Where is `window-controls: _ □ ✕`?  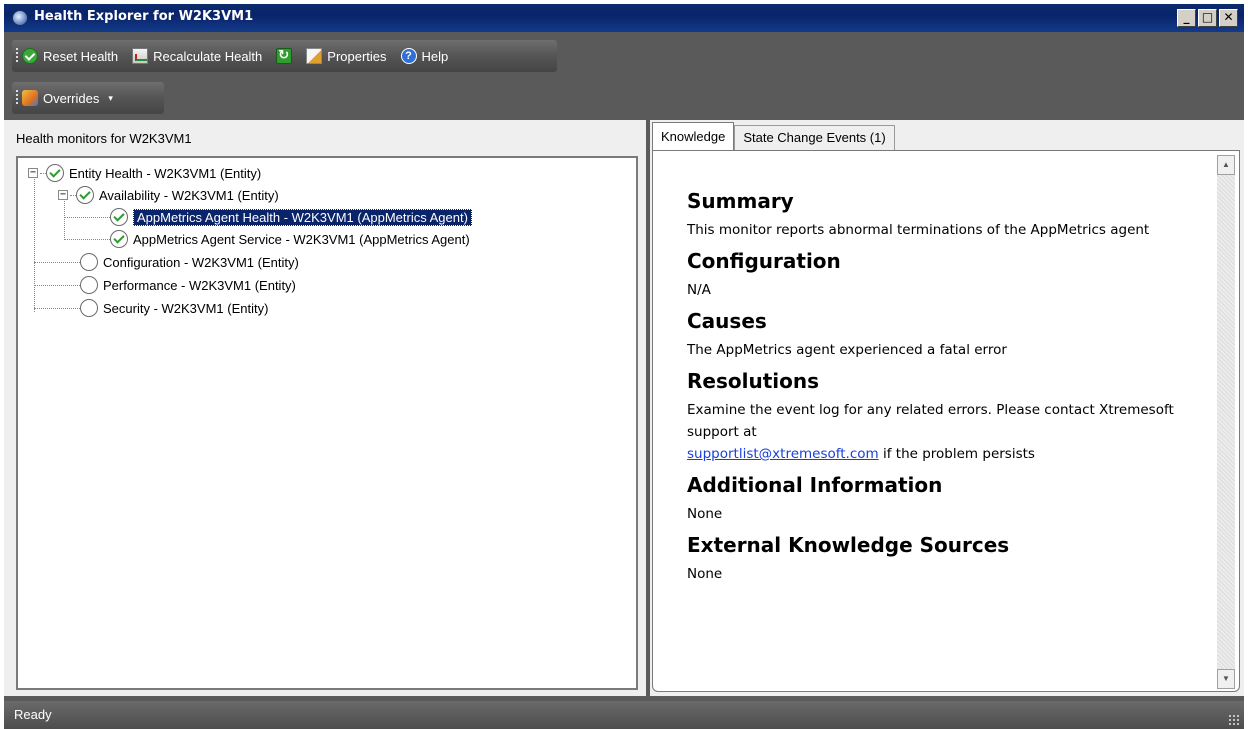
window-controls: _ □ ✕ is located at coordinates (1207, 18).